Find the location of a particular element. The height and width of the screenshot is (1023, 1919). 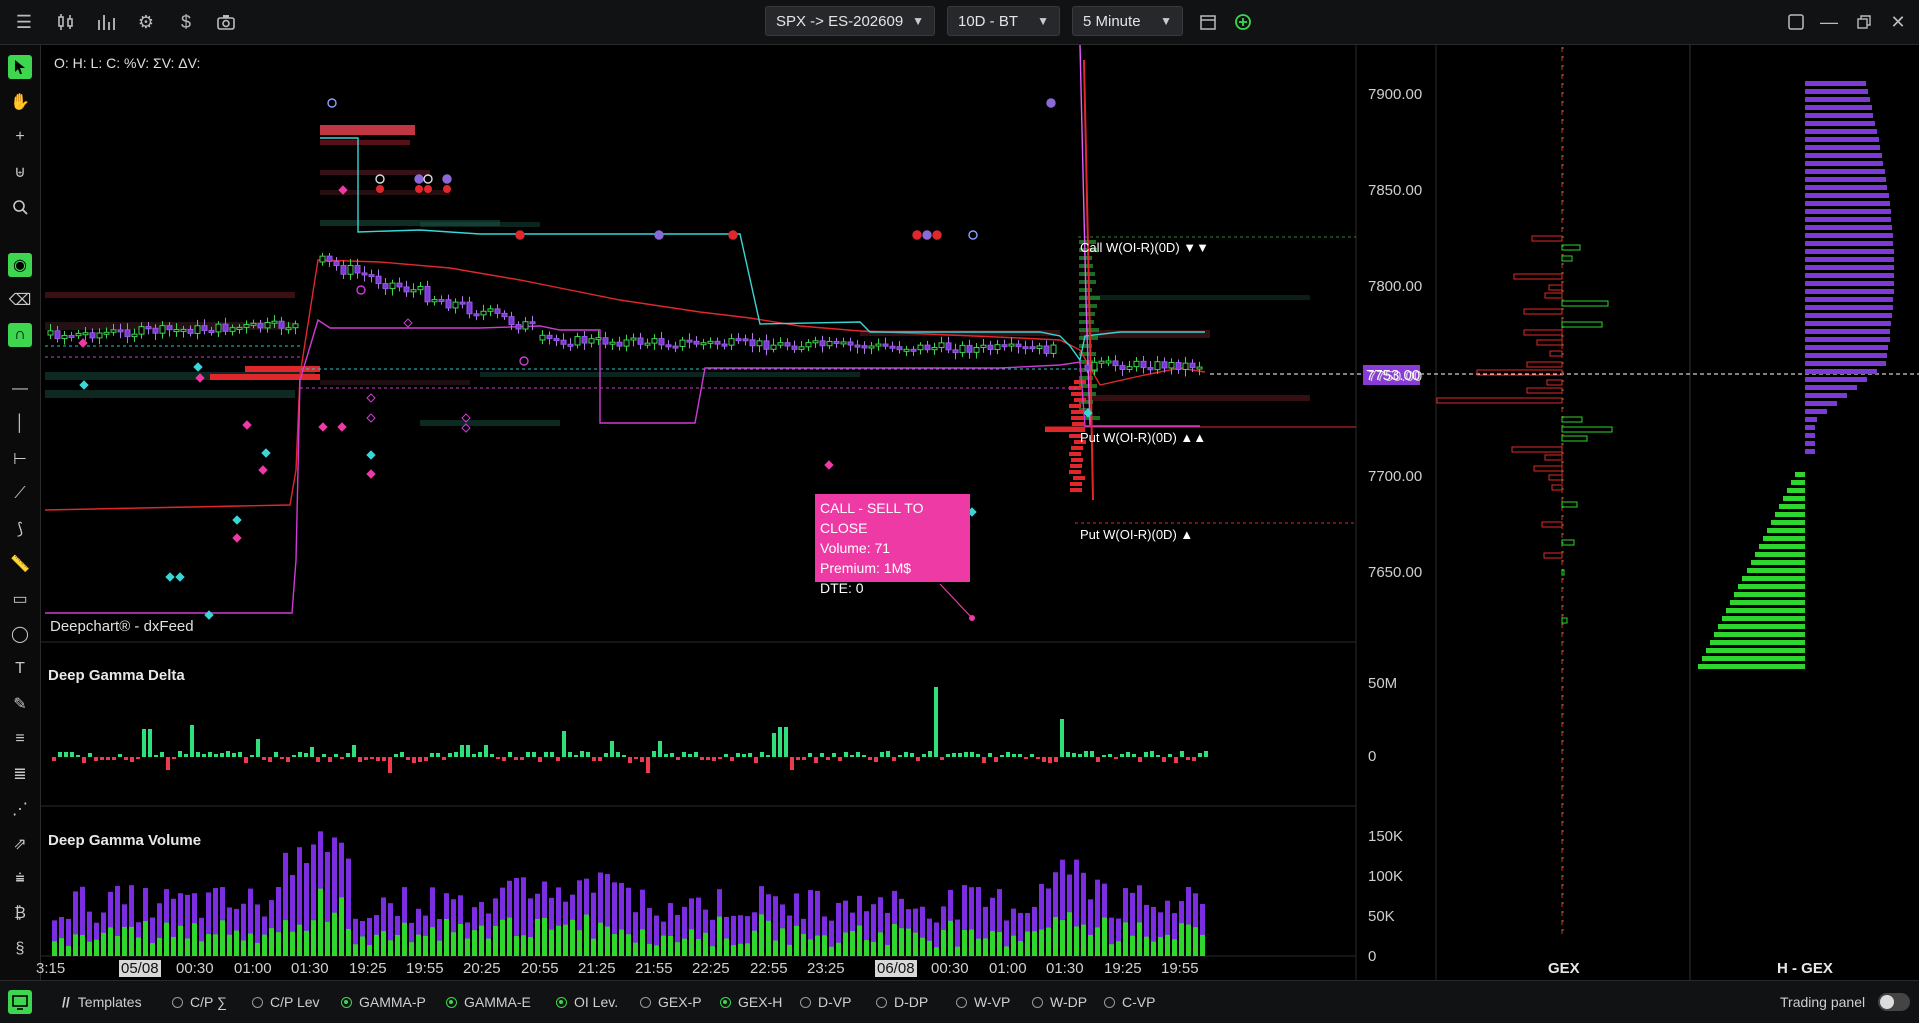

option-gex-p: GEX-P is located at coordinates (671, 1002).